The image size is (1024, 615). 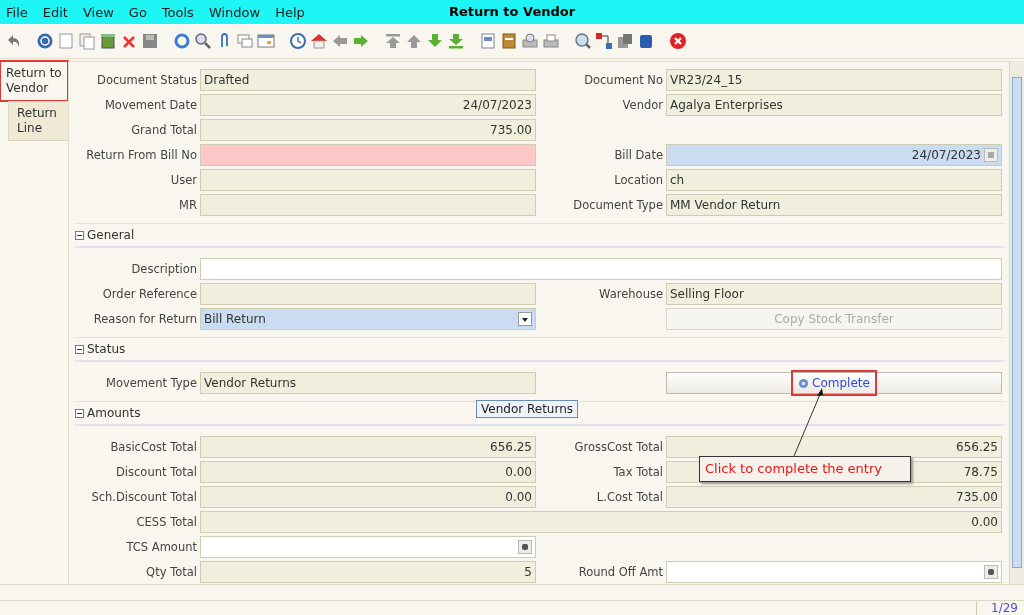 What do you see at coordinates (144, 319) in the screenshot?
I see `field-label: Reason for Return` at bounding box center [144, 319].